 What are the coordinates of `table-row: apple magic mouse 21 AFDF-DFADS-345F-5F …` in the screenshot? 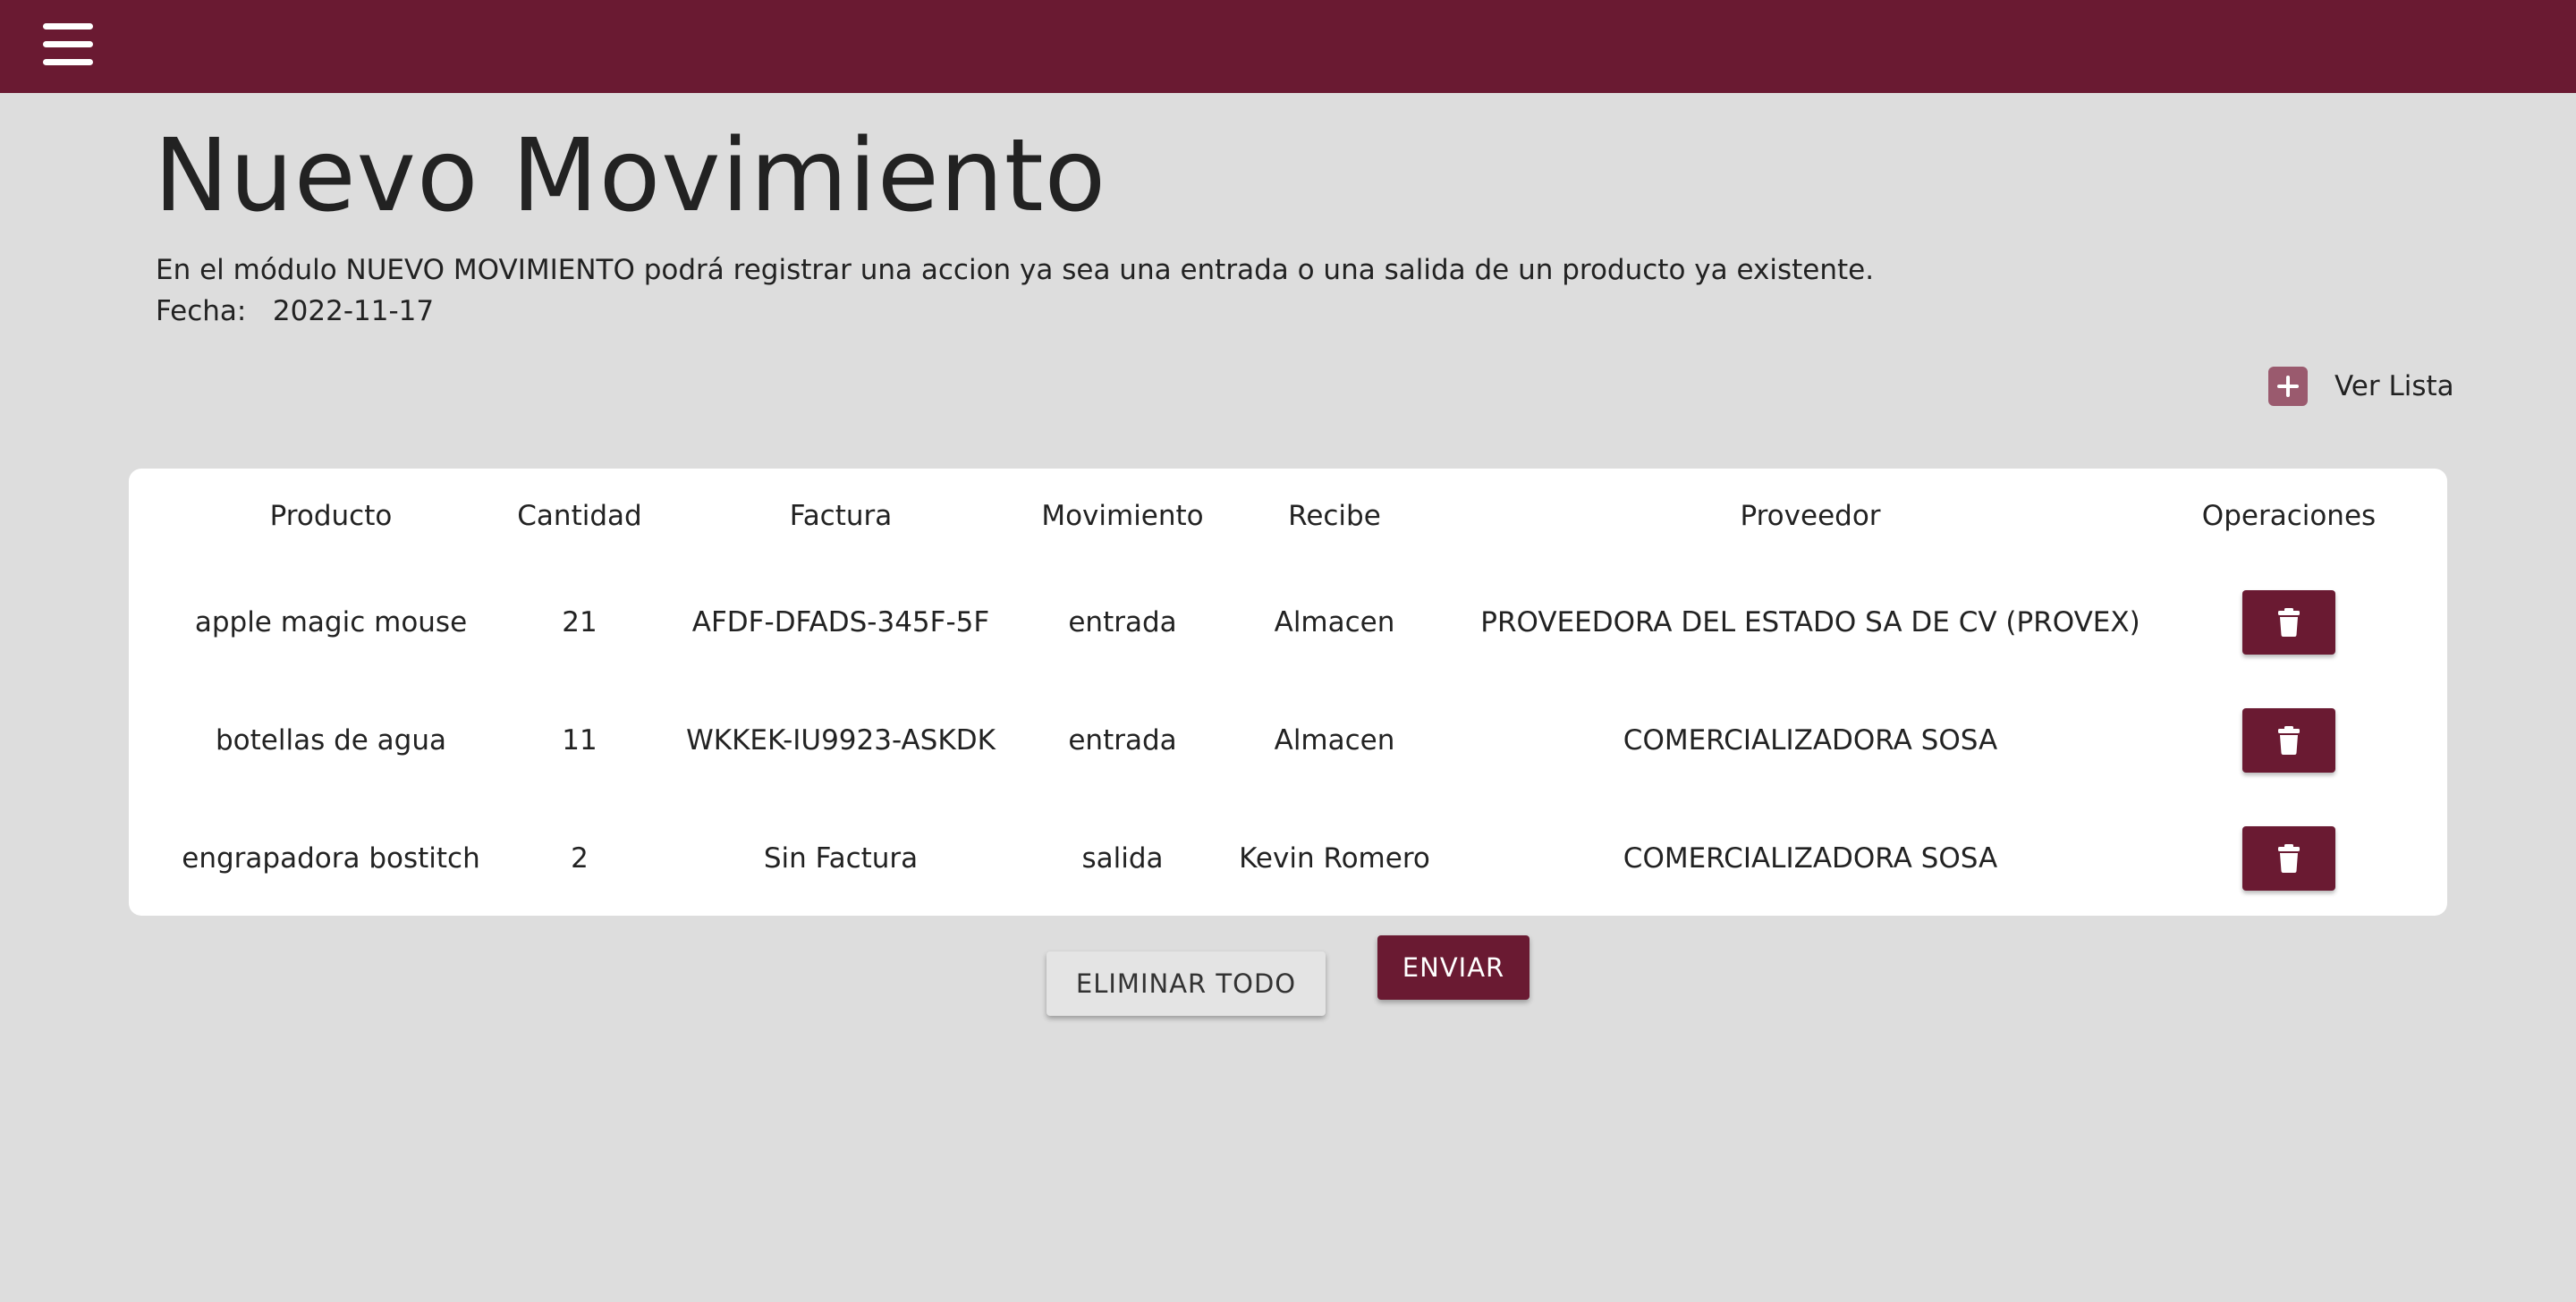 It's located at (1283, 622).